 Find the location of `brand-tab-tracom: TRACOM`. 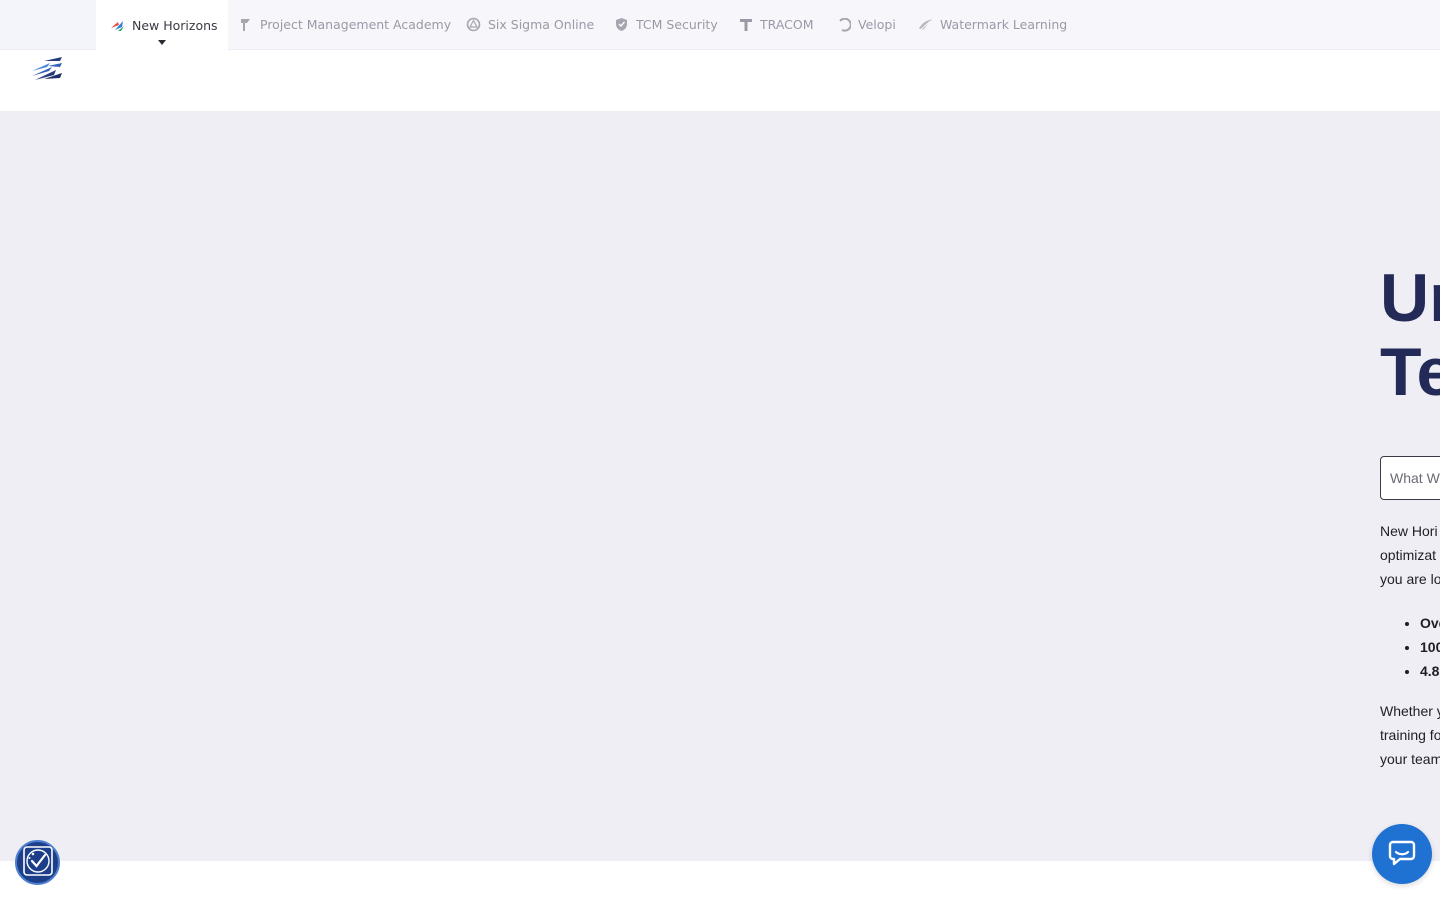

brand-tab-tracom: TRACOM is located at coordinates (776, 24).